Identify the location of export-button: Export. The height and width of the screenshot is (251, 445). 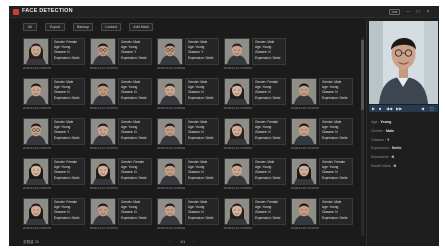
(55, 27).